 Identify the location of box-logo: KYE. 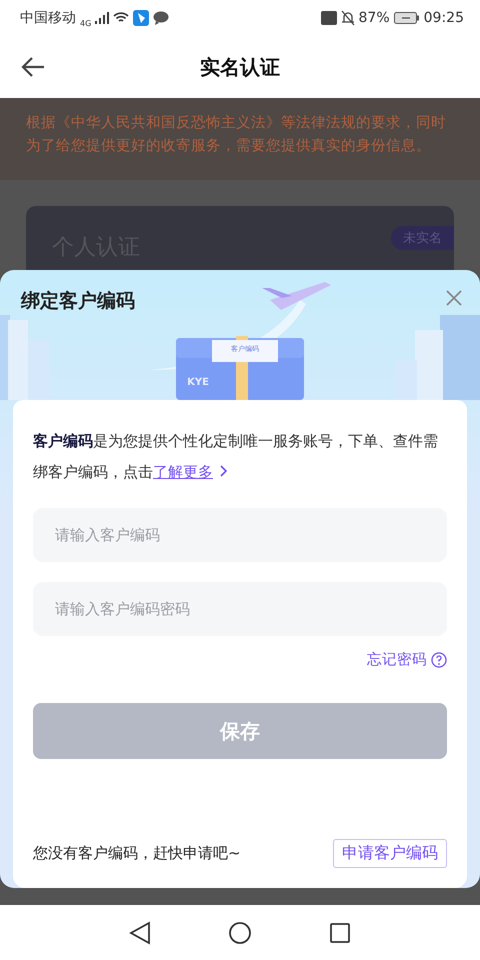
(198, 382).